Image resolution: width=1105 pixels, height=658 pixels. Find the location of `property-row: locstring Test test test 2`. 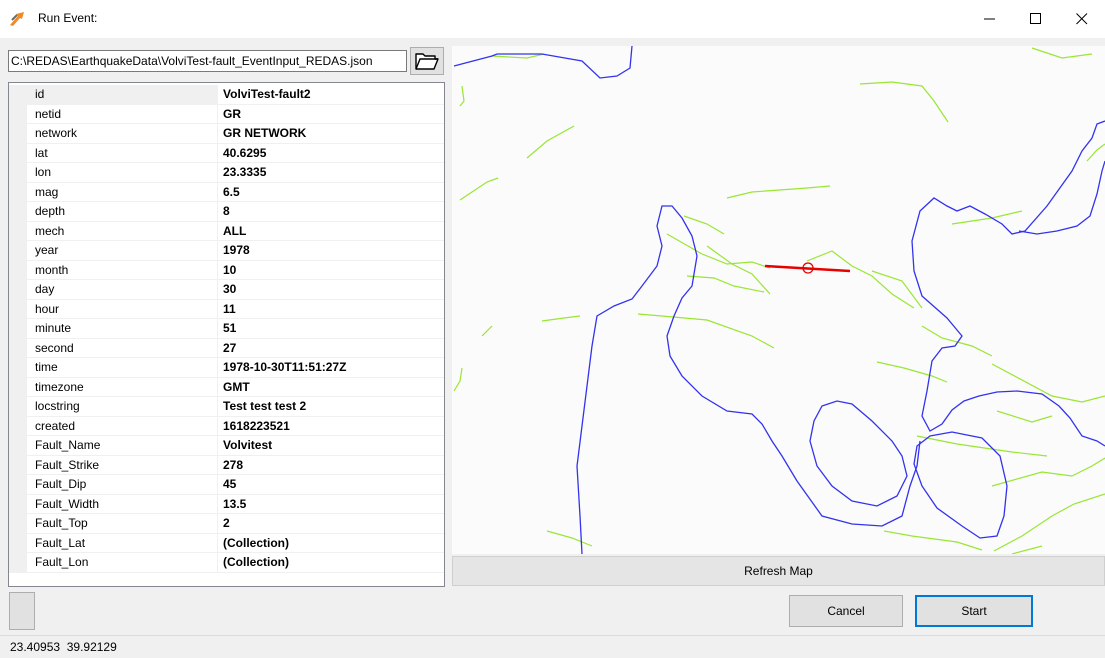

property-row: locstring Test test test 2 is located at coordinates (226, 407).